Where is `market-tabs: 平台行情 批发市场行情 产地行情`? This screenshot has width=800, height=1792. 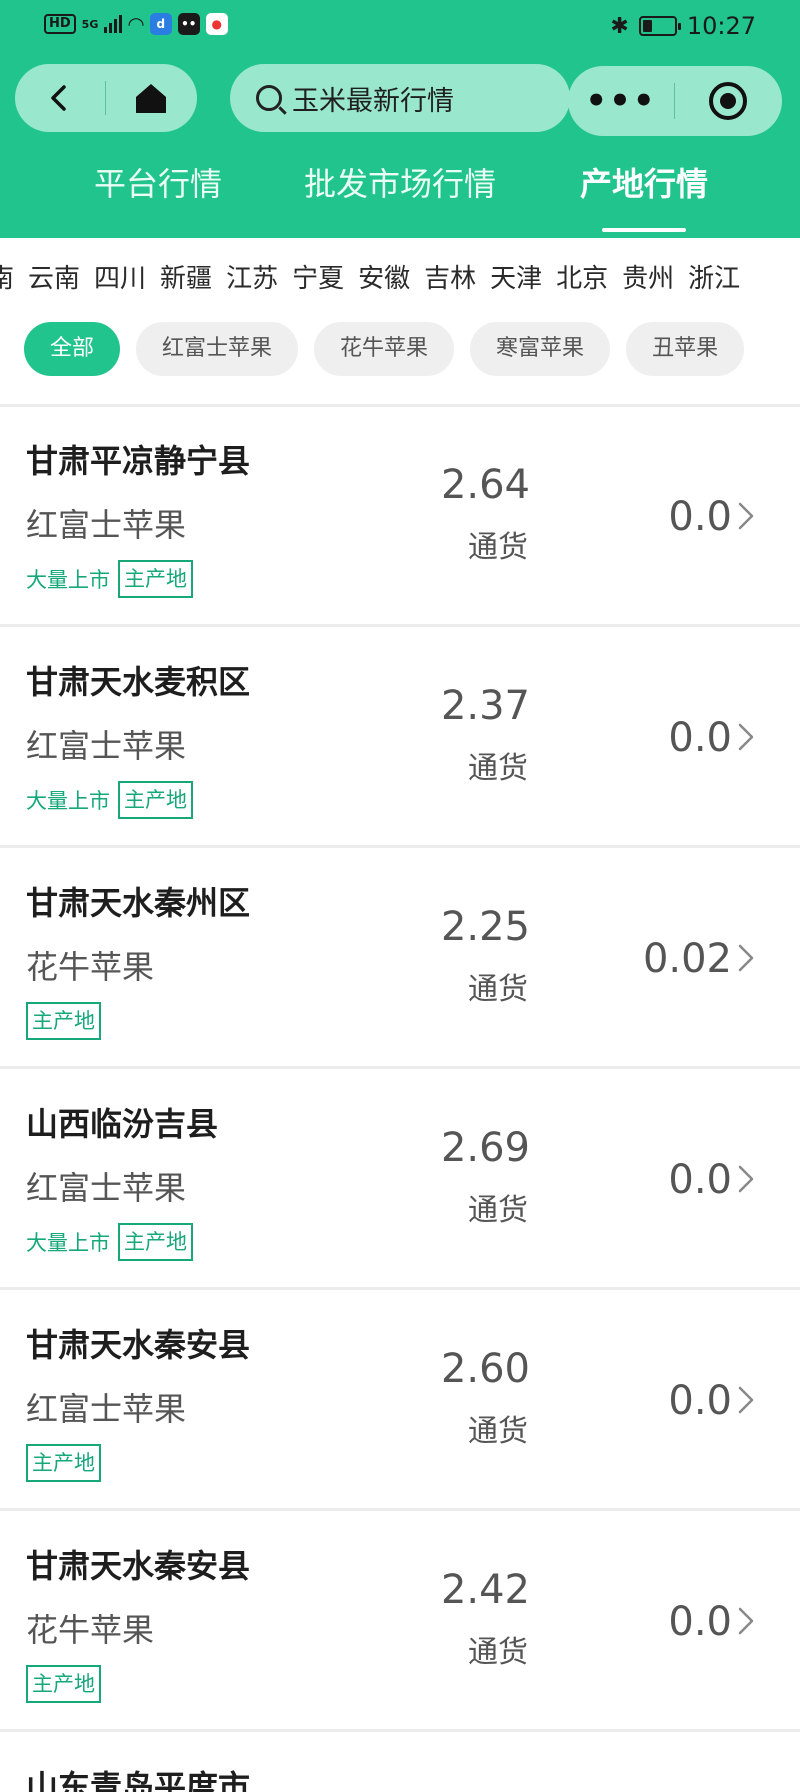
market-tabs: 平台行情 批发市场行情 产地行情 is located at coordinates (400, 199).